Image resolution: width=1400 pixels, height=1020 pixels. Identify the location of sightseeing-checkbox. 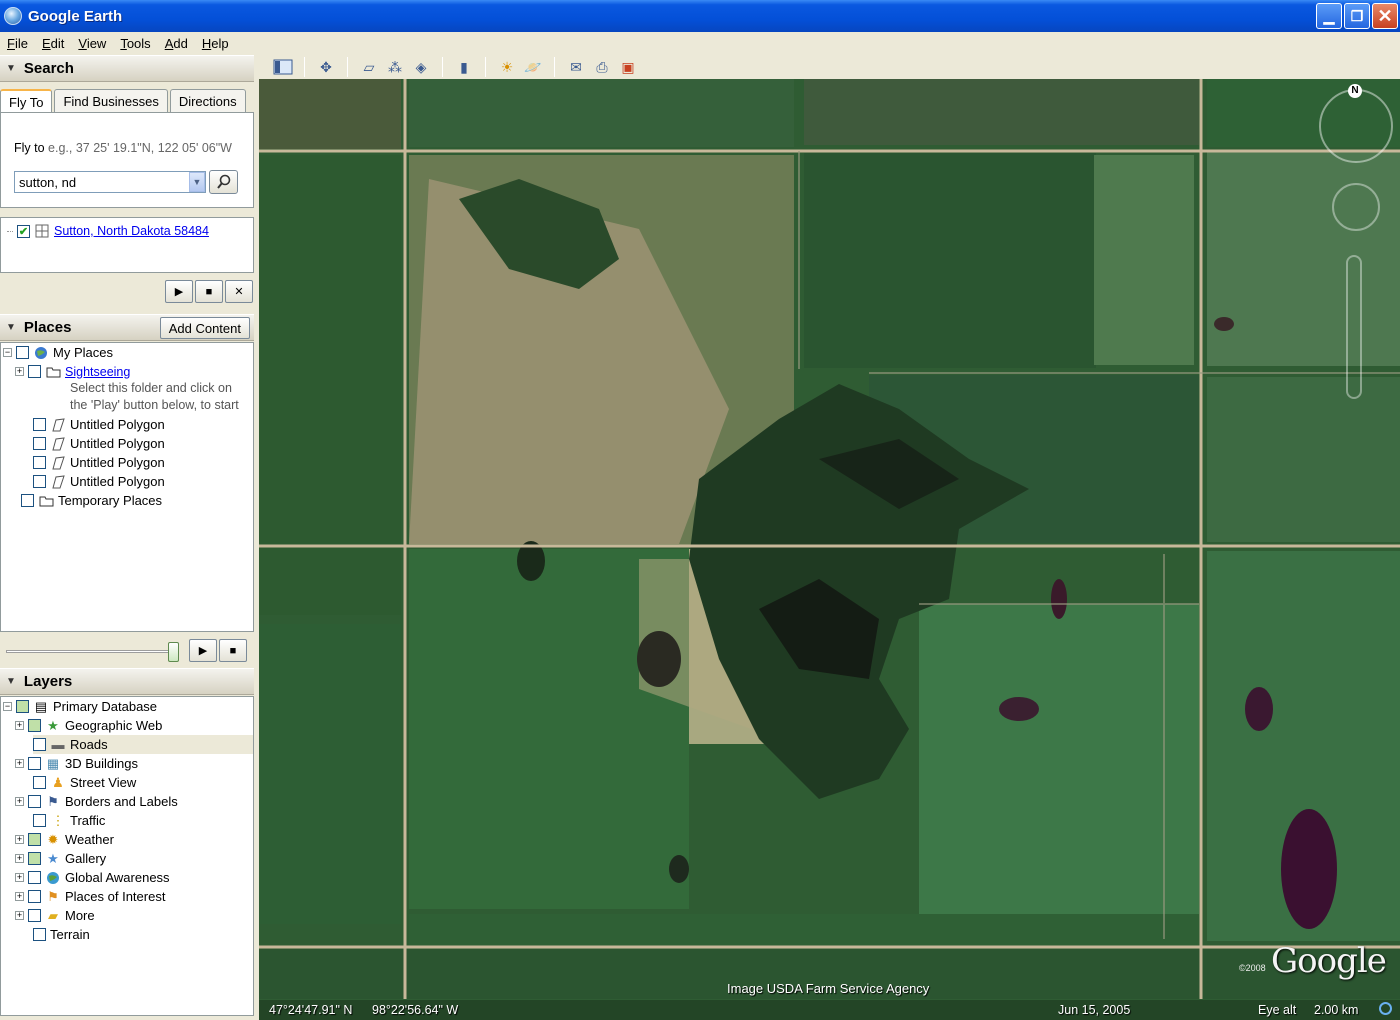
(34, 371).